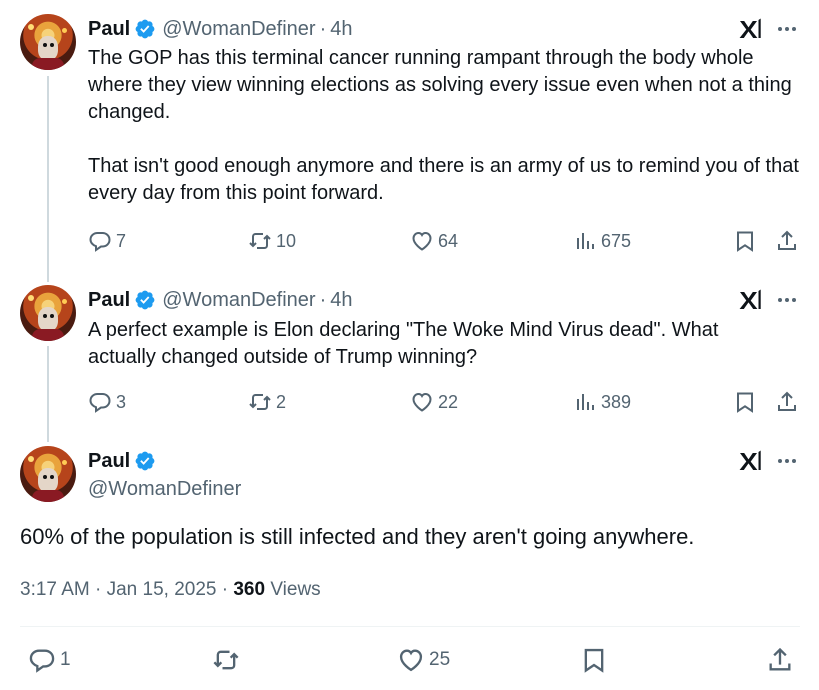 This screenshot has width=819, height=690. I want to click on timestamp: 3:17 AM · Jan 15, 2025 ·, so click(126, 589).